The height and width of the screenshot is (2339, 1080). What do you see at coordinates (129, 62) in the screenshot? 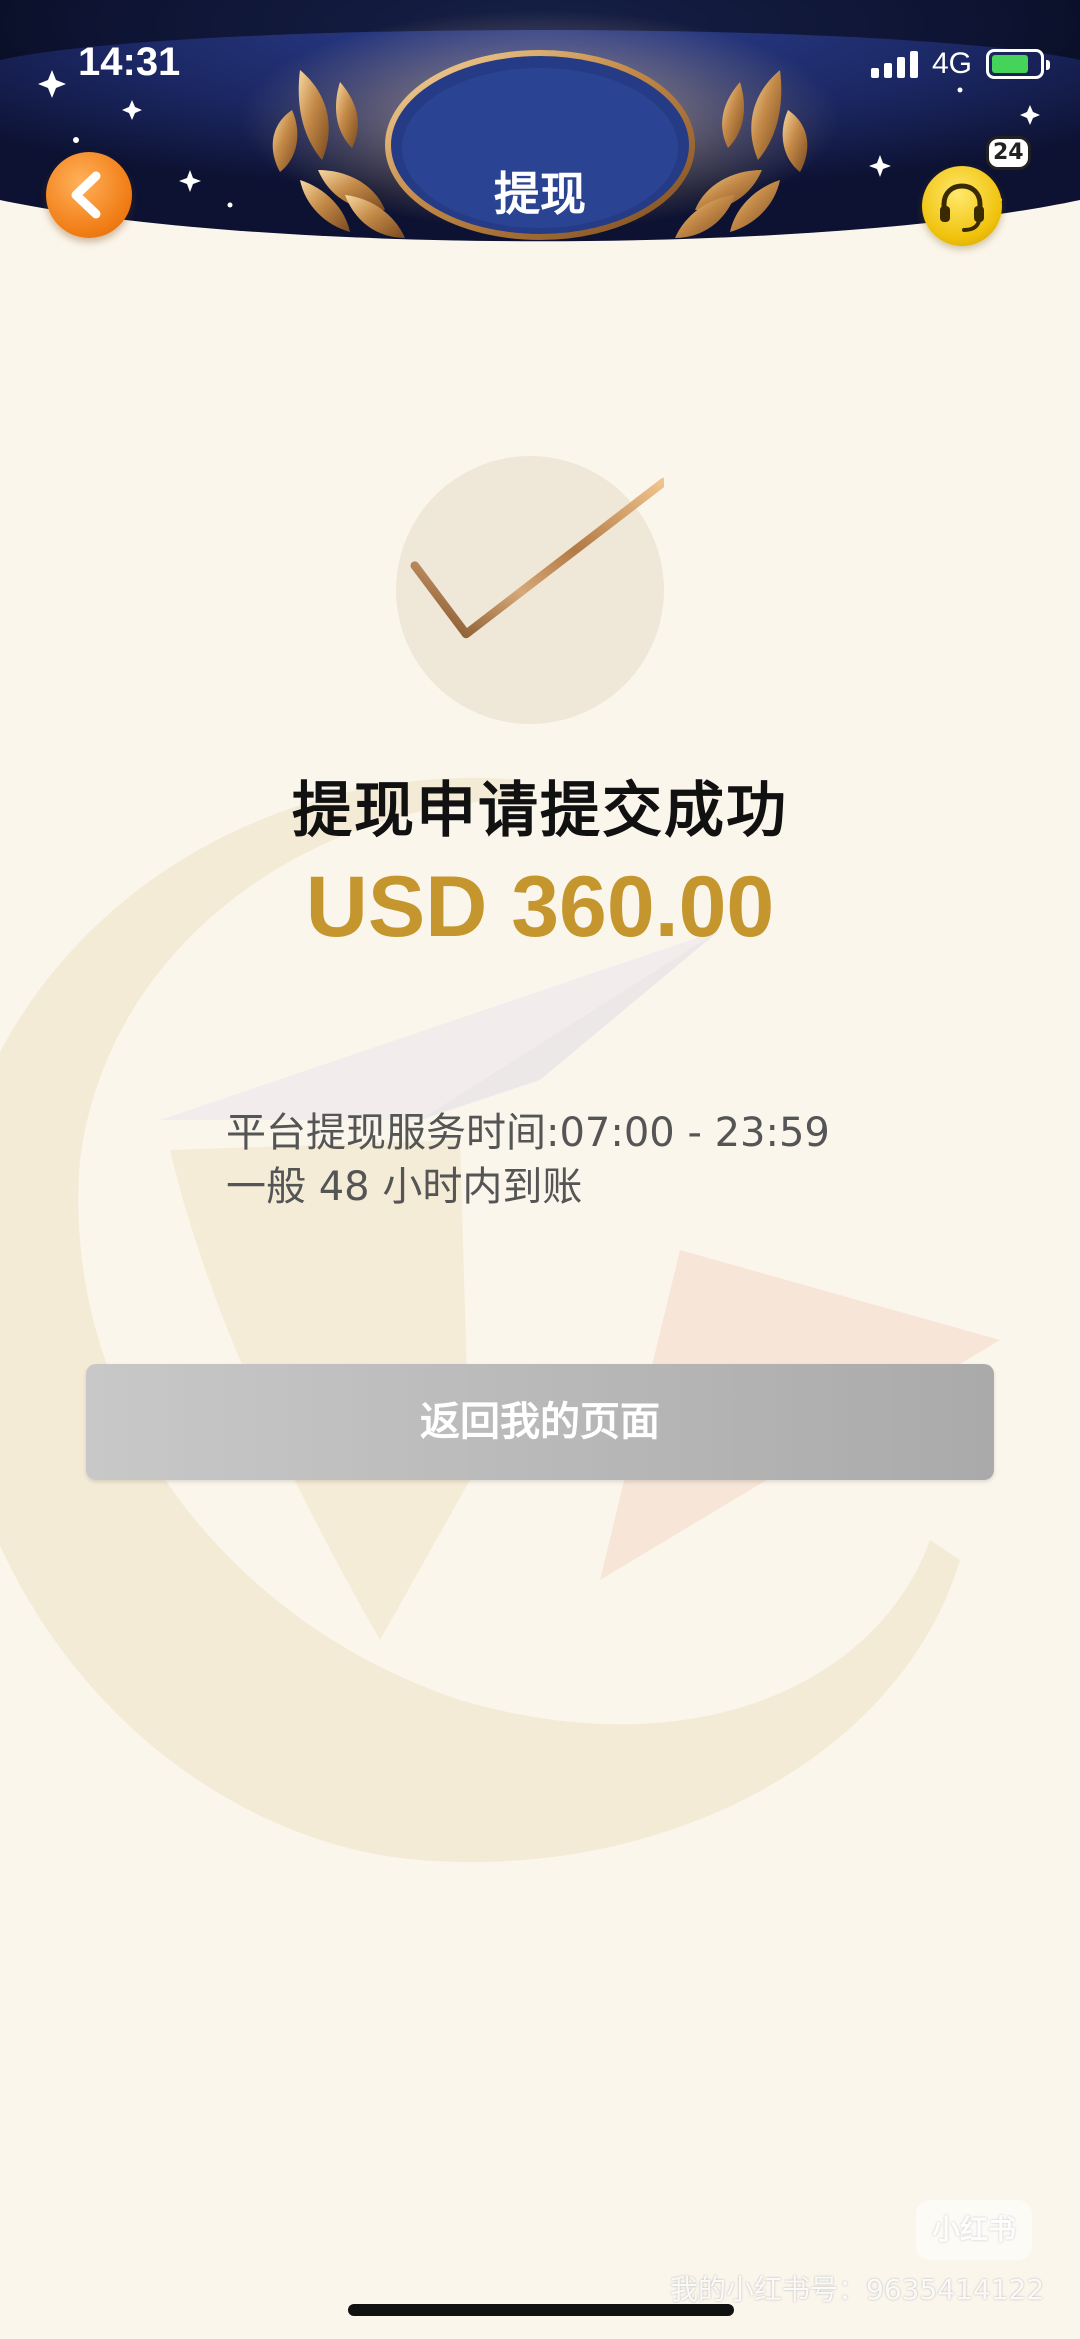
I see `status-time: 14:31` at bounding box center [129, 62].